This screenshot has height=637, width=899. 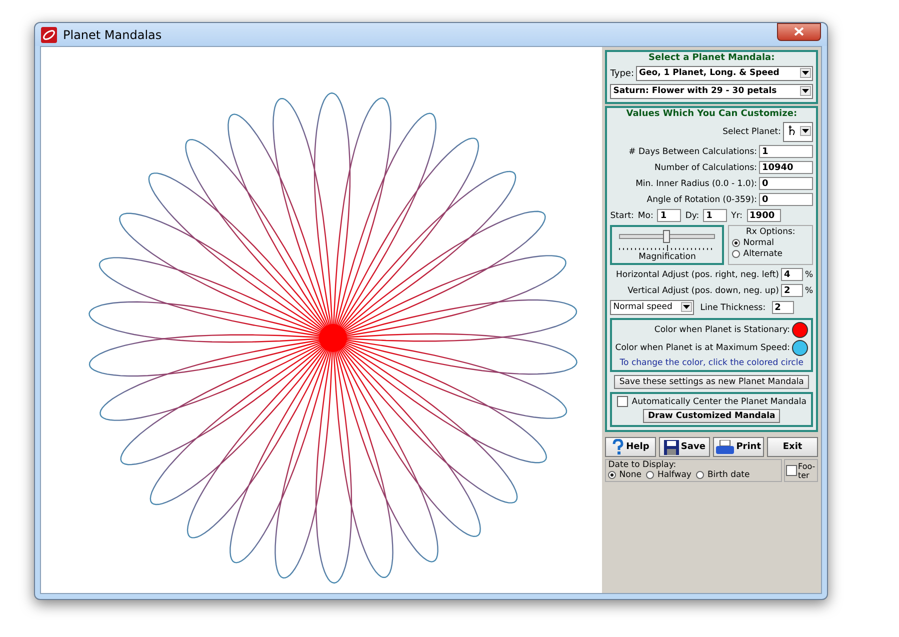 I want to click on field-label: Yr:, so click(x=737, y=215).